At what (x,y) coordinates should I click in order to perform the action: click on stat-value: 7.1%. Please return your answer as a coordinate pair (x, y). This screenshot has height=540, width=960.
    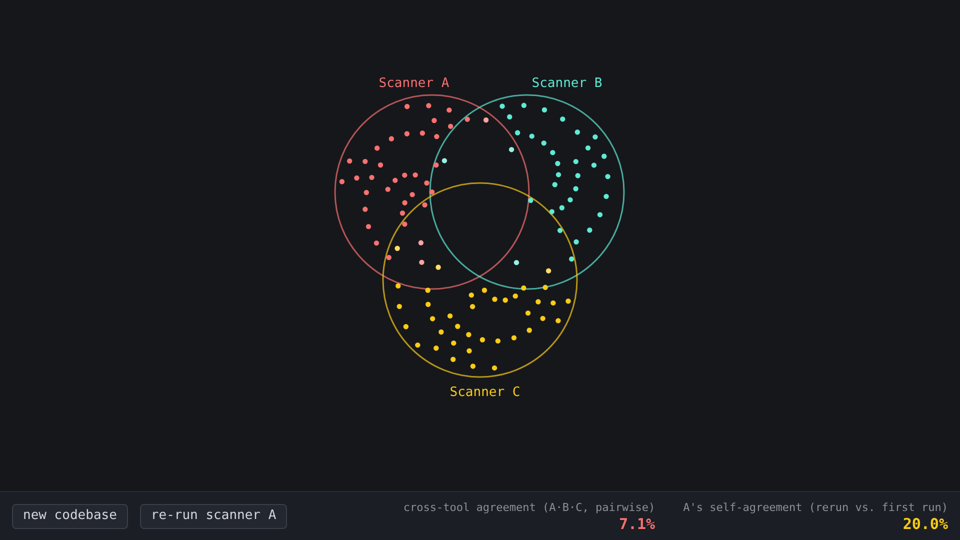
    Looking at the image, I should click on (637, 523).